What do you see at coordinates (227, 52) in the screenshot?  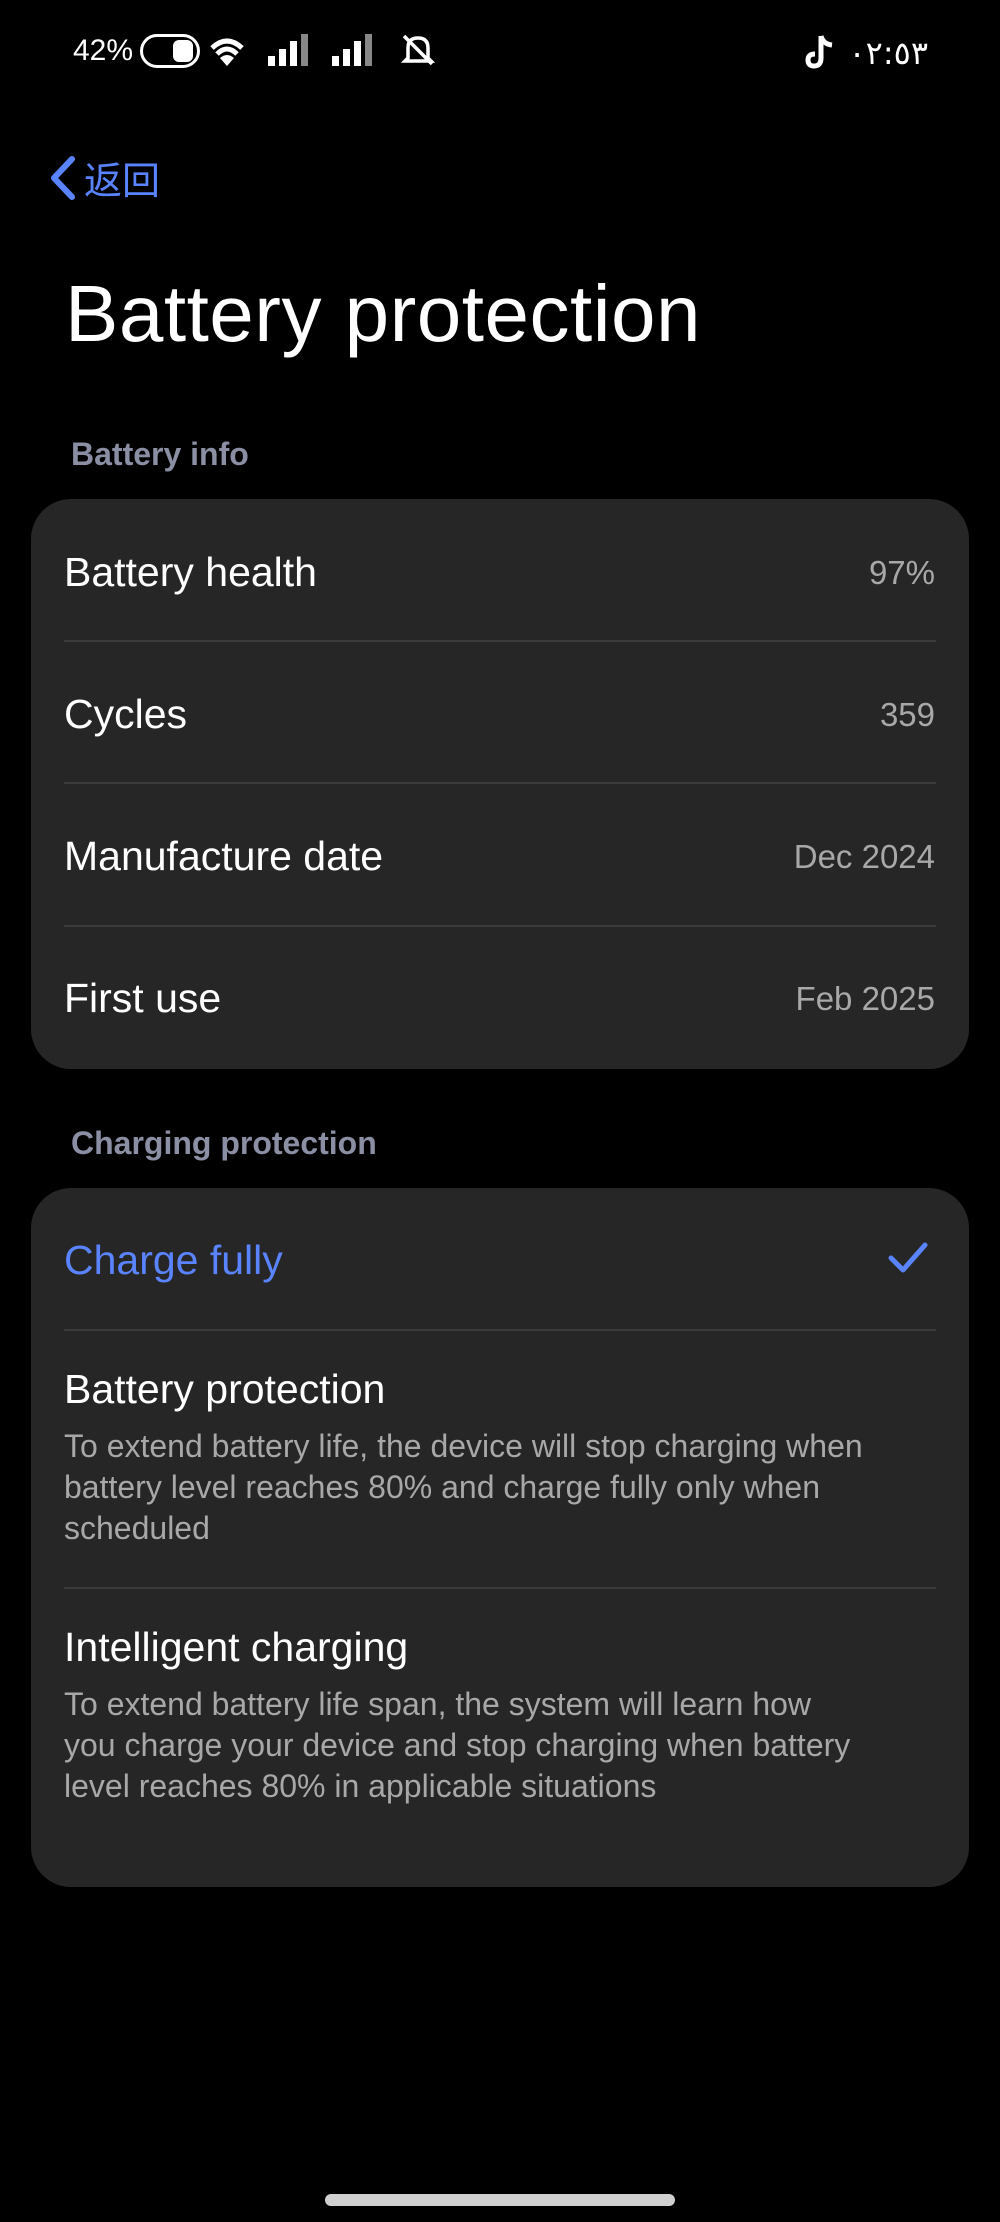 I see `wifi-icon` at bounding box center [227, 52].